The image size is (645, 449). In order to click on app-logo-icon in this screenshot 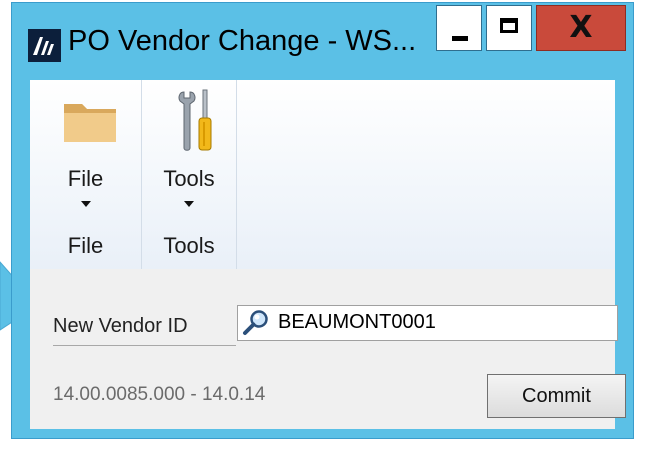, I will do `click(44, 45)`.